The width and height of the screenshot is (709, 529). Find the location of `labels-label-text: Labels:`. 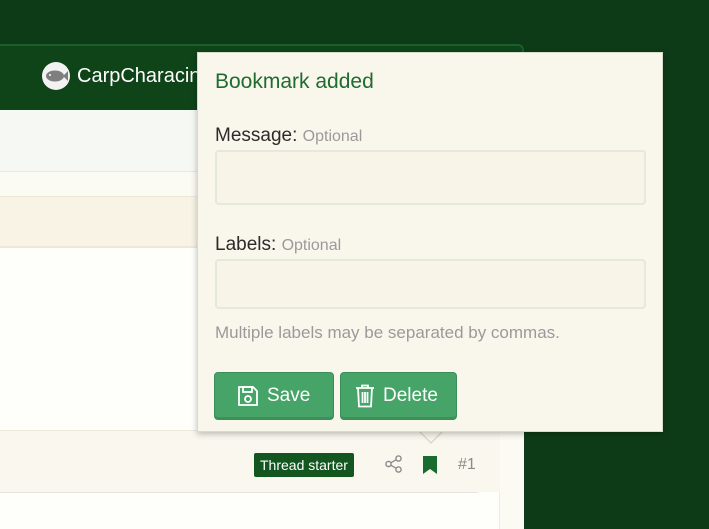

labels-label-text: Labels: is located at coordinates (246, 244).